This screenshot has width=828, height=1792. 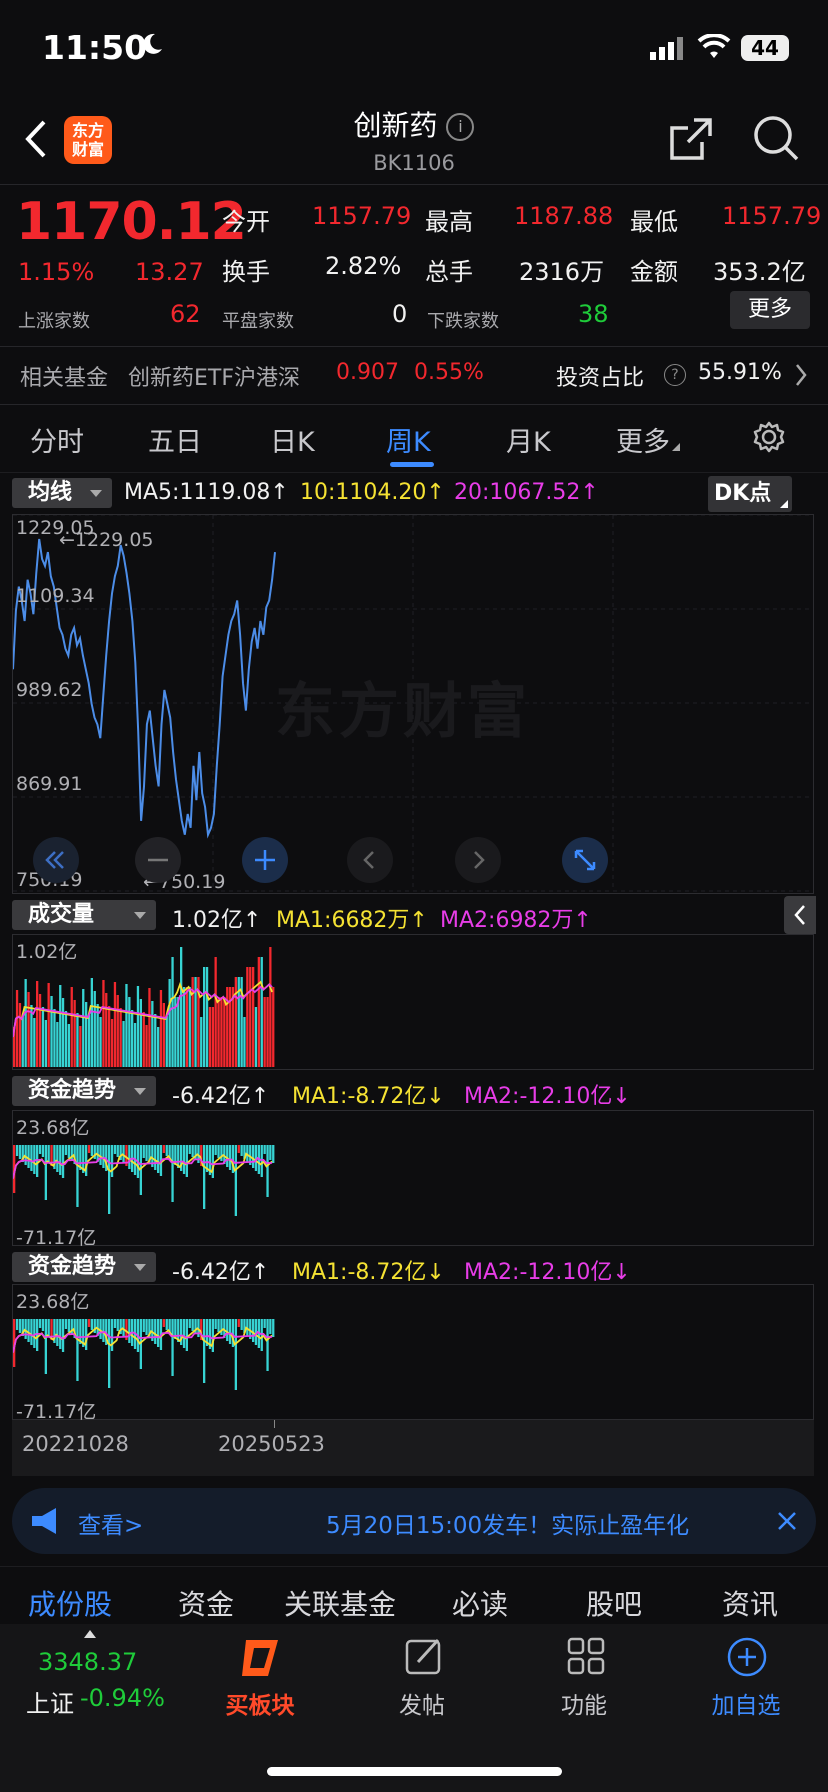 What do you see at coordinates (413, 1002) in the screenshot?
I see `volume-chart-panel: 1.02亿` at bounding box center [413, 1002].